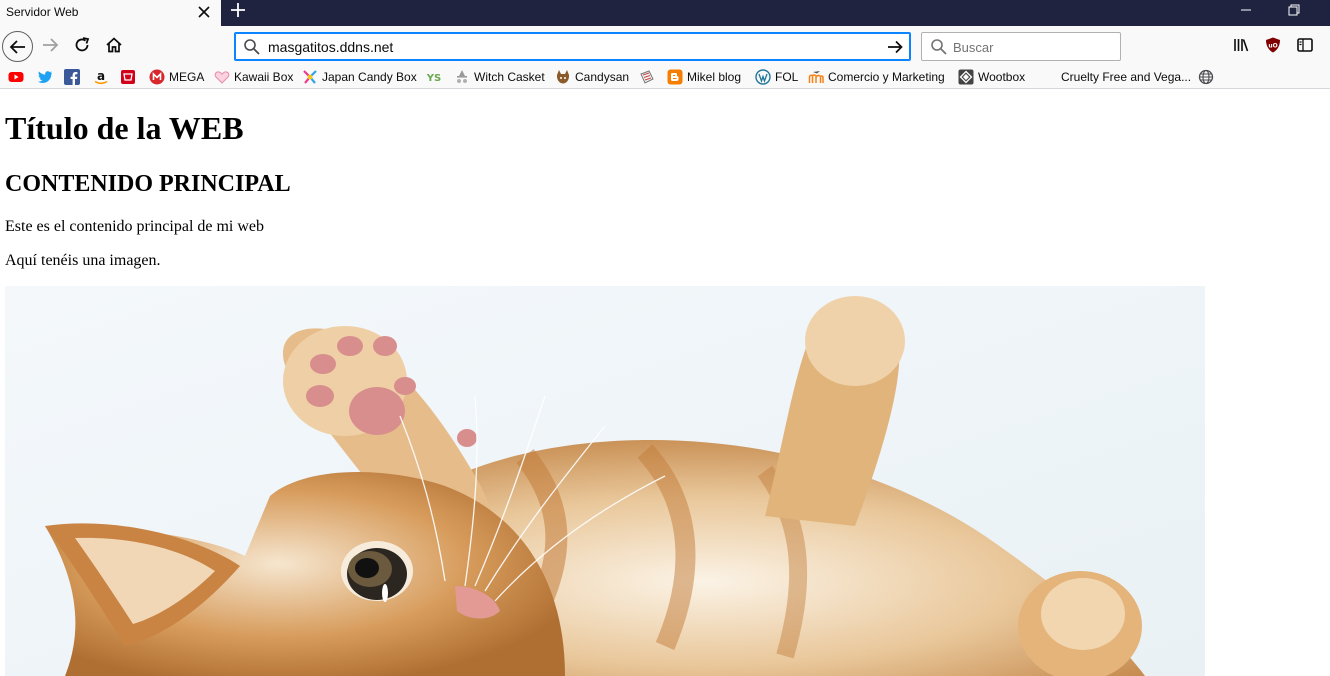 The height and width of the screenshot is (676, 1330). I want to click on candysan-icon, so click(563, 77).